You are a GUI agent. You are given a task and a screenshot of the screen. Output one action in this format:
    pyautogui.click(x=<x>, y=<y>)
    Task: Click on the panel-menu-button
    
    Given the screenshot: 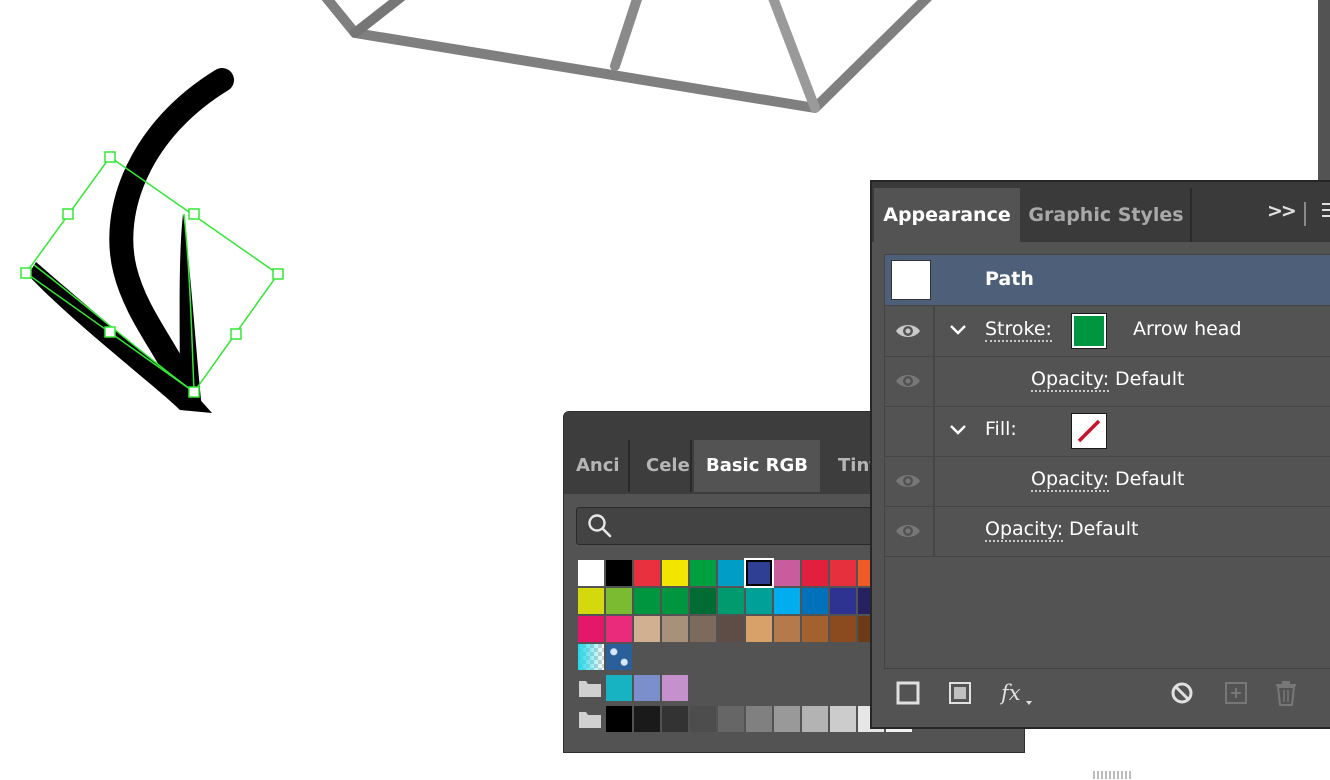 What is the action you would take?
    pyautogui.click(x=1326, y=212)
    